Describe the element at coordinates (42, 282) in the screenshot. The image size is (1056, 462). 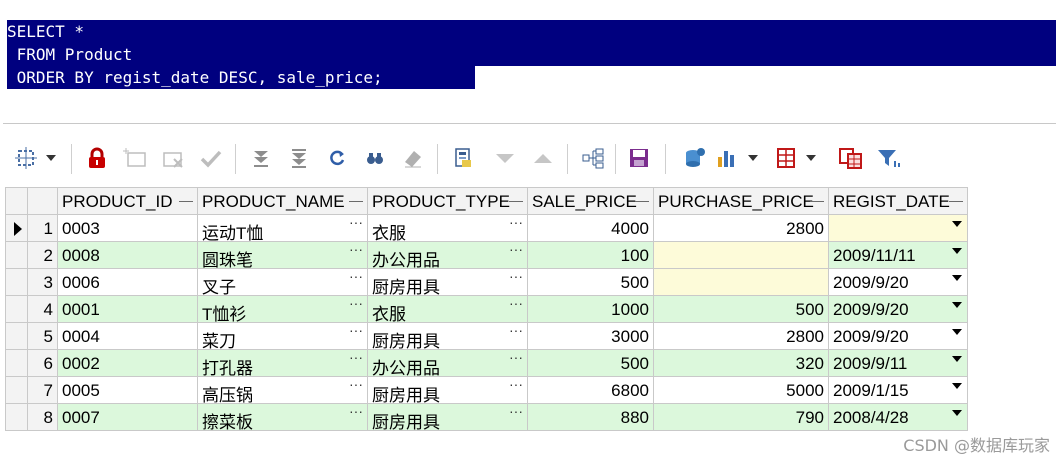
I see `row-number: 3` at that location.